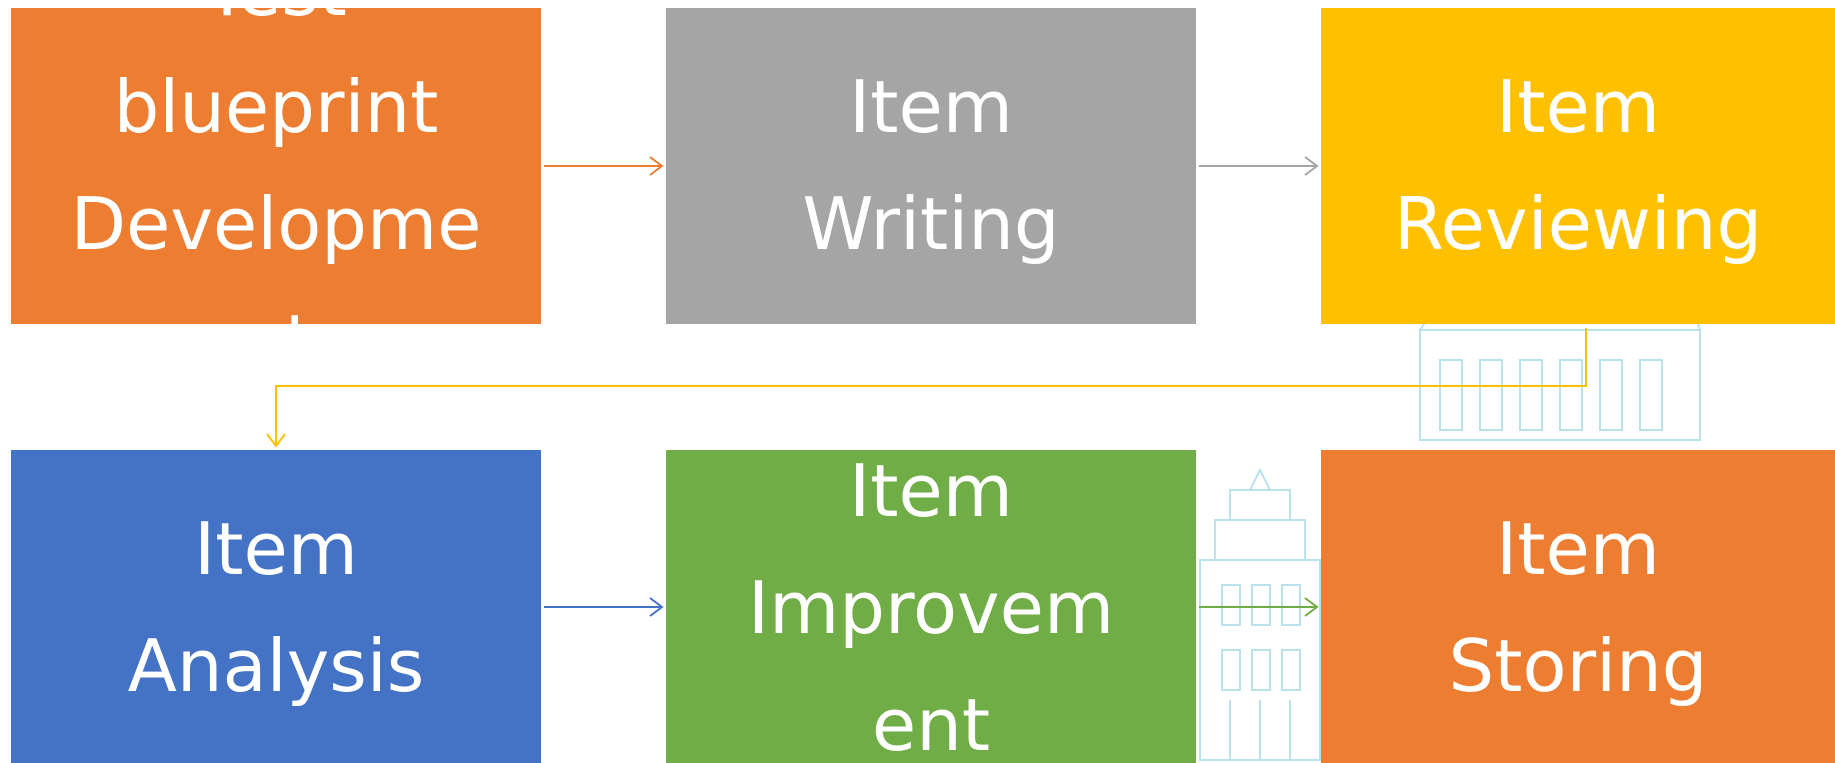 This screenshot has height=763, width=1835. I want to click on step-item-storing: Item Storing, so click(1578, 606).